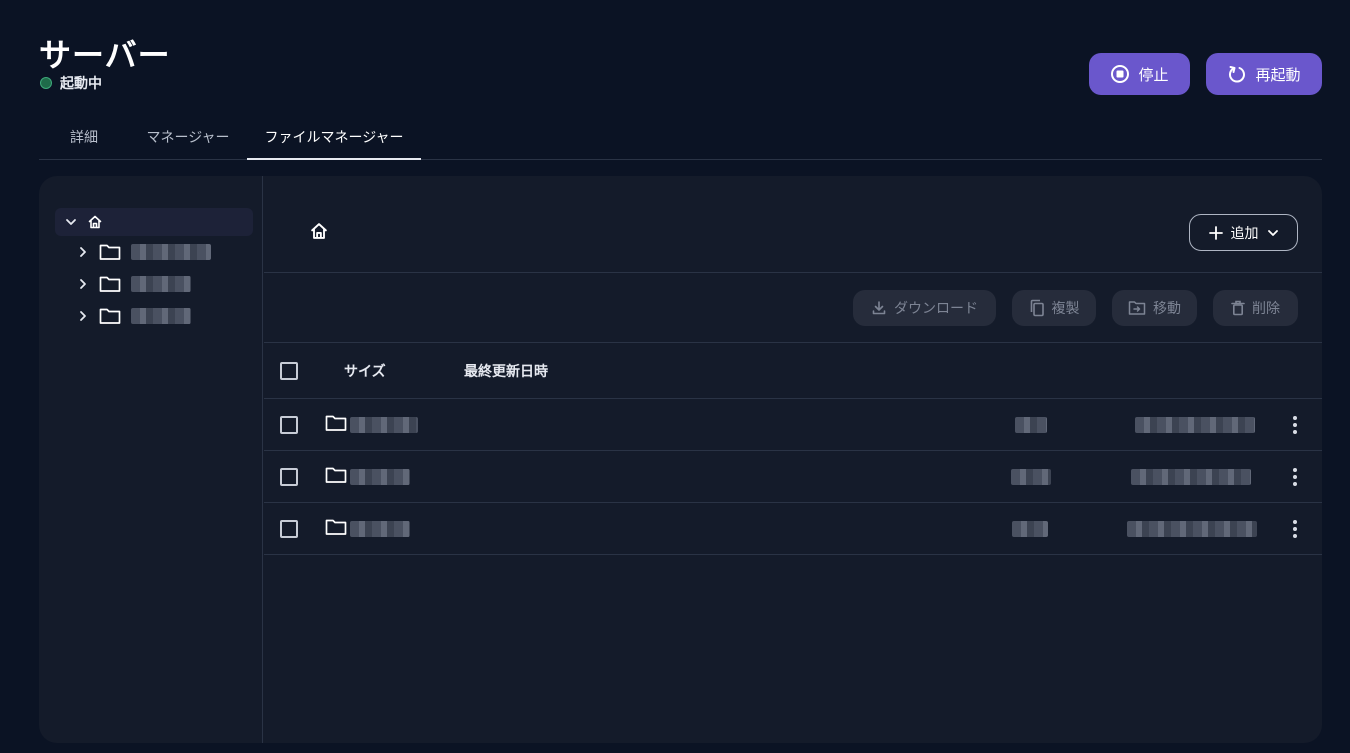  I want to click on download-icon, so click(879, 308).